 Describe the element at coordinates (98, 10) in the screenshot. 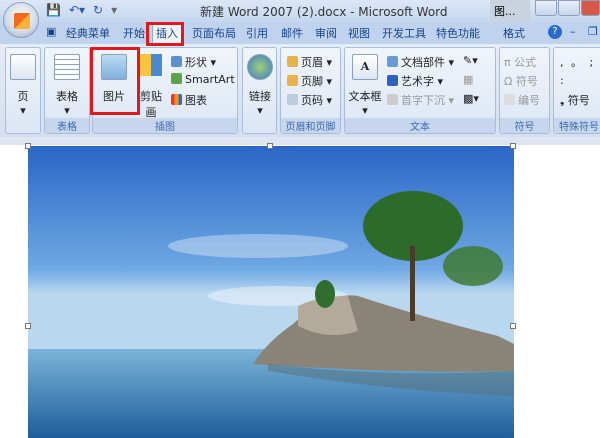

I see `redo-icon: ↻` at that location.